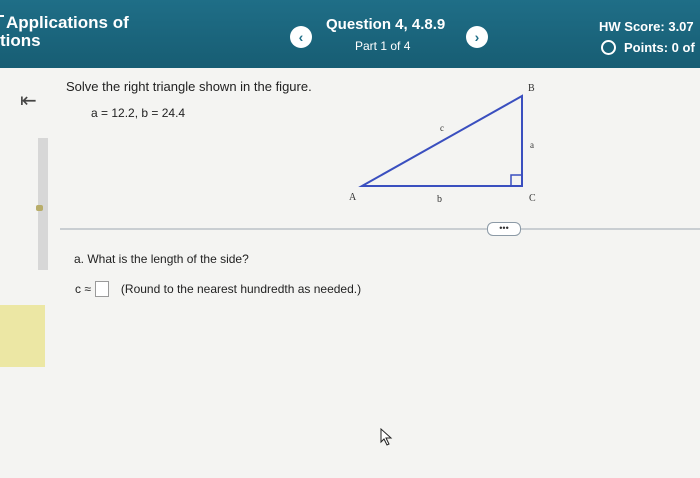 The height and width of the screenshot is (478, 700). Describe the element at coordinates (532, 198) in the screenshot. I see `vertex-c-label: C` at that location.